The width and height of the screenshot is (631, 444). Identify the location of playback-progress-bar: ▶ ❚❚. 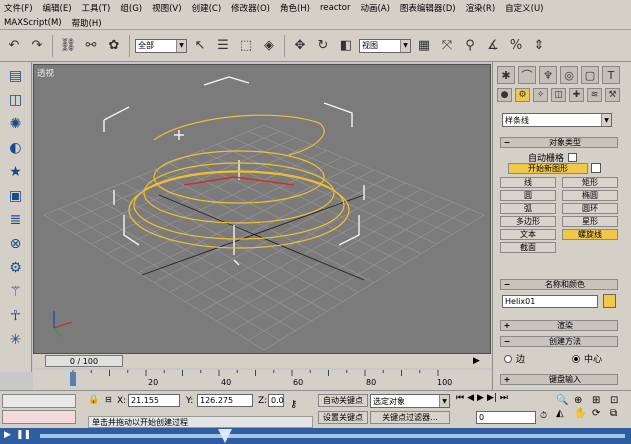
(315, 436).